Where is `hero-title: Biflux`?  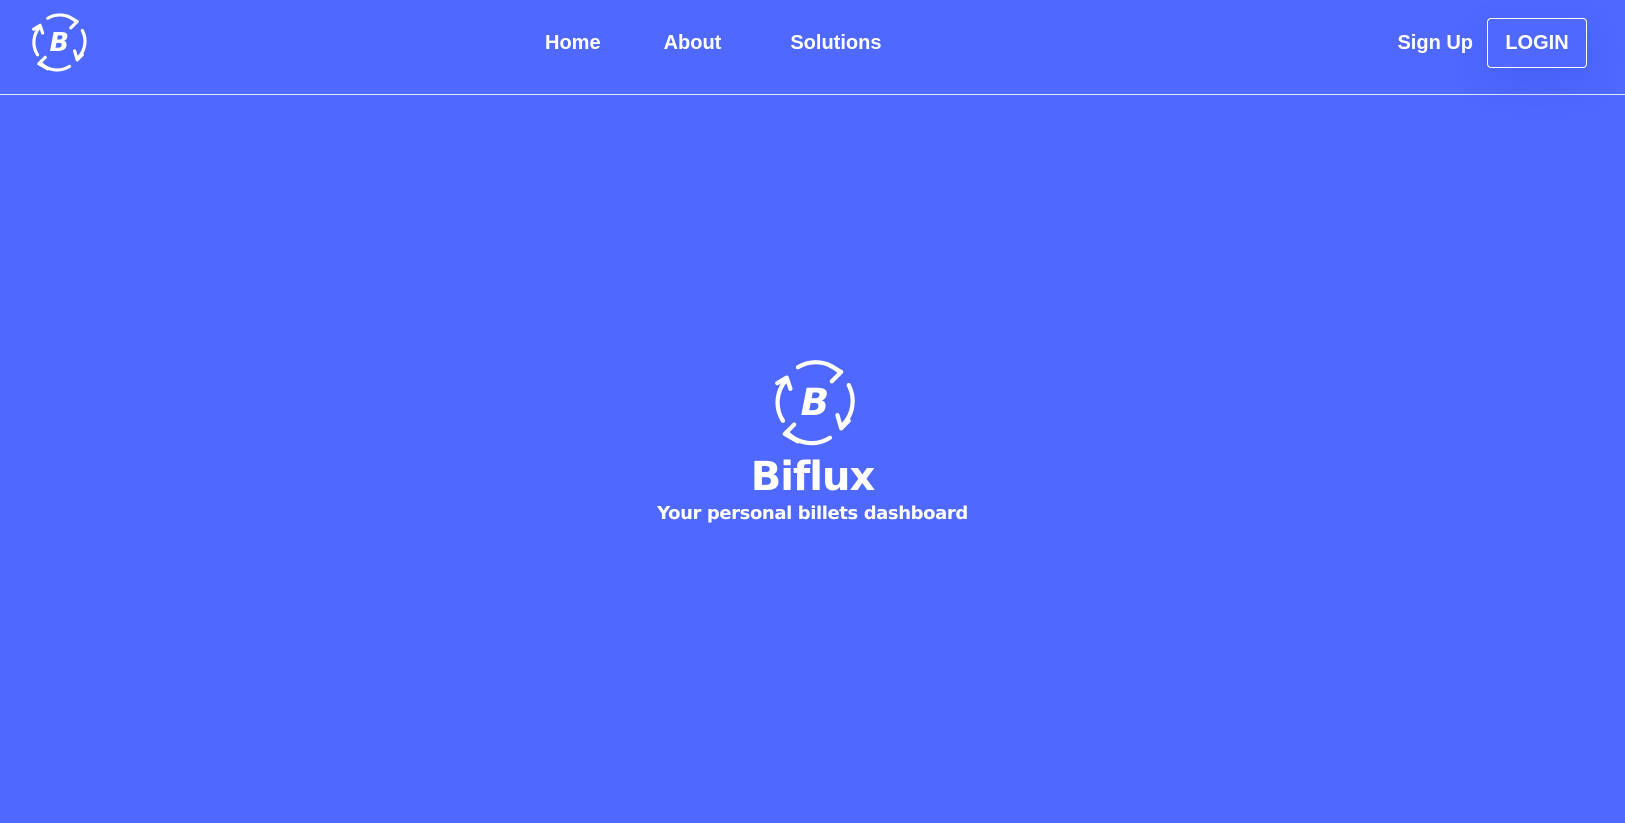
hero-title: Biflux is located at coordinates (813, 477).